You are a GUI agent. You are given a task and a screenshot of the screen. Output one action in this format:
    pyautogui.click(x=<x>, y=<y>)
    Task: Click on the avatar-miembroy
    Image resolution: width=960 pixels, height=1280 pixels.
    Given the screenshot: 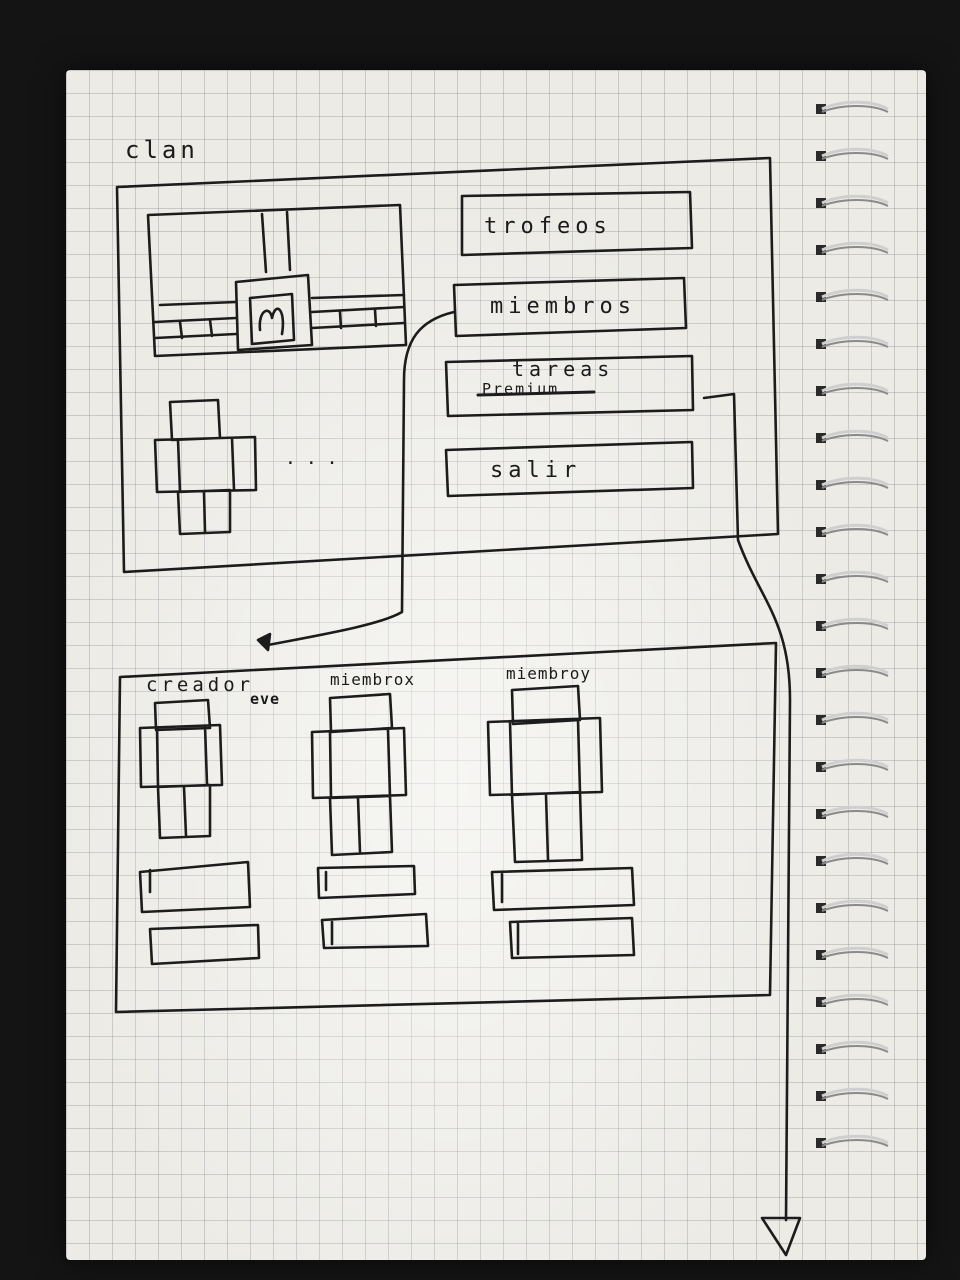 What is the action you would take?
    pyautogui.click(x=545, y=774)
    